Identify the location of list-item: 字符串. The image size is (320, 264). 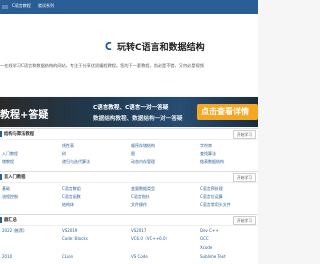
(206, 146).